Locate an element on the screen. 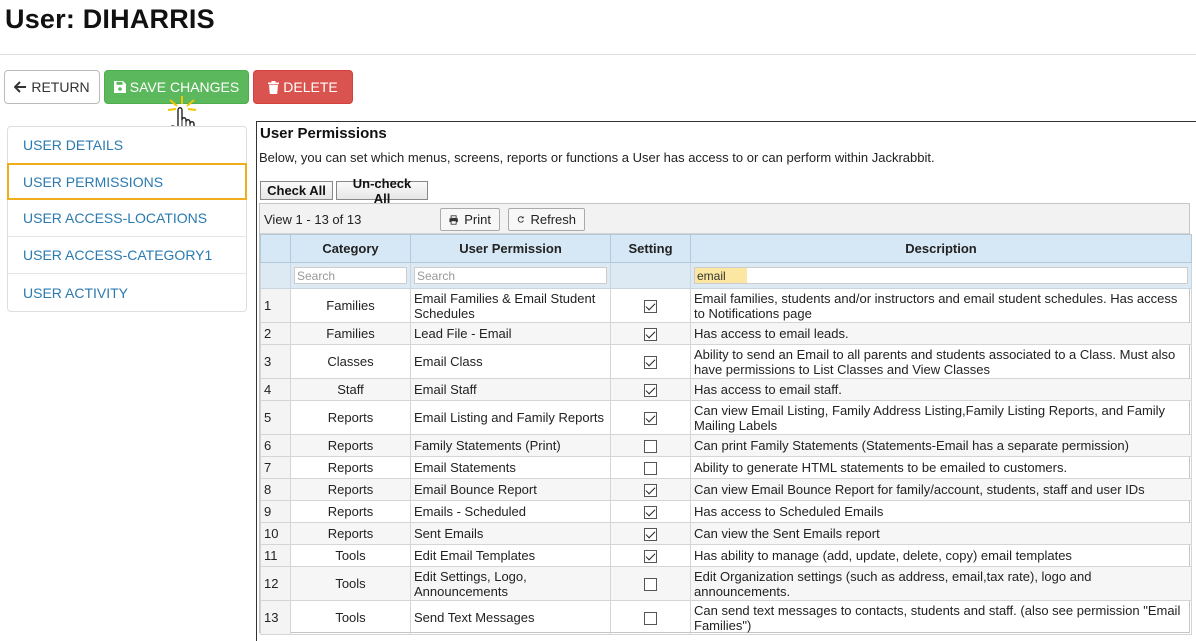 Image resolution: width=1196 pixels, height=641 pixels. row-number: 4 is located at coordinates (275, 389).